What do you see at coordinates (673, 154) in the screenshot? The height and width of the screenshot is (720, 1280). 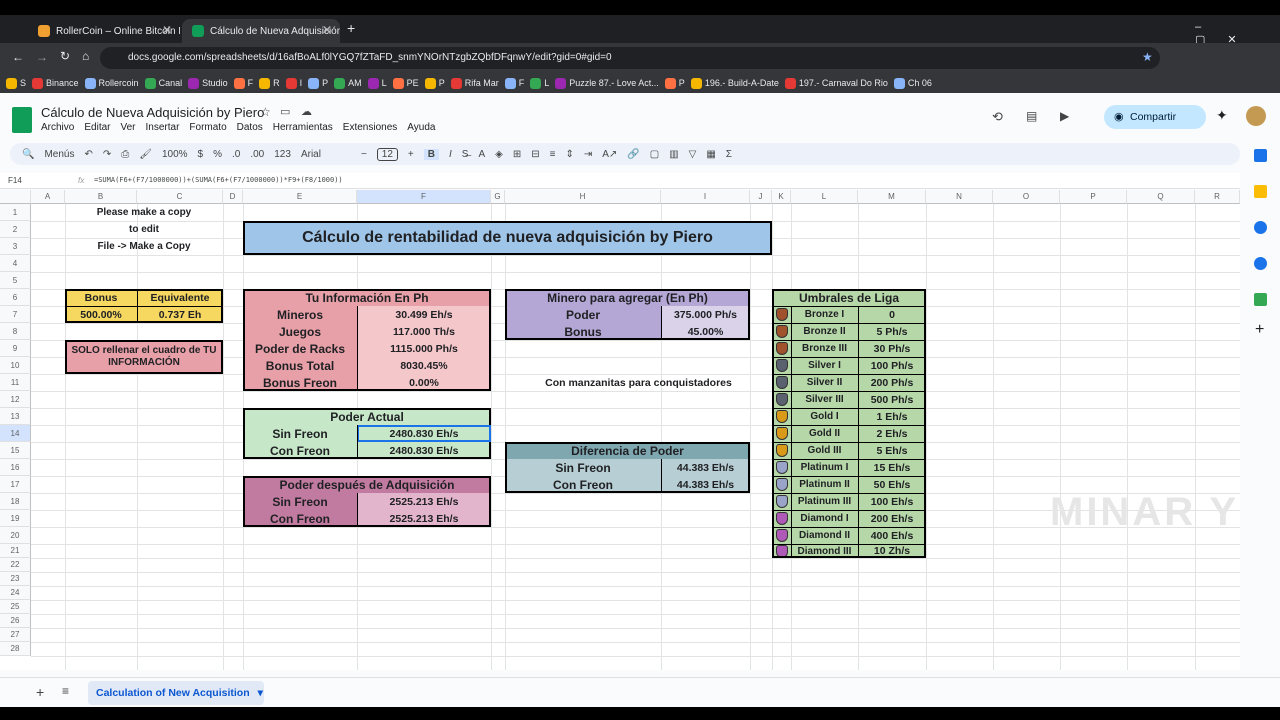 I see `chart-icon: ▥` at bounding box center [673, 154].